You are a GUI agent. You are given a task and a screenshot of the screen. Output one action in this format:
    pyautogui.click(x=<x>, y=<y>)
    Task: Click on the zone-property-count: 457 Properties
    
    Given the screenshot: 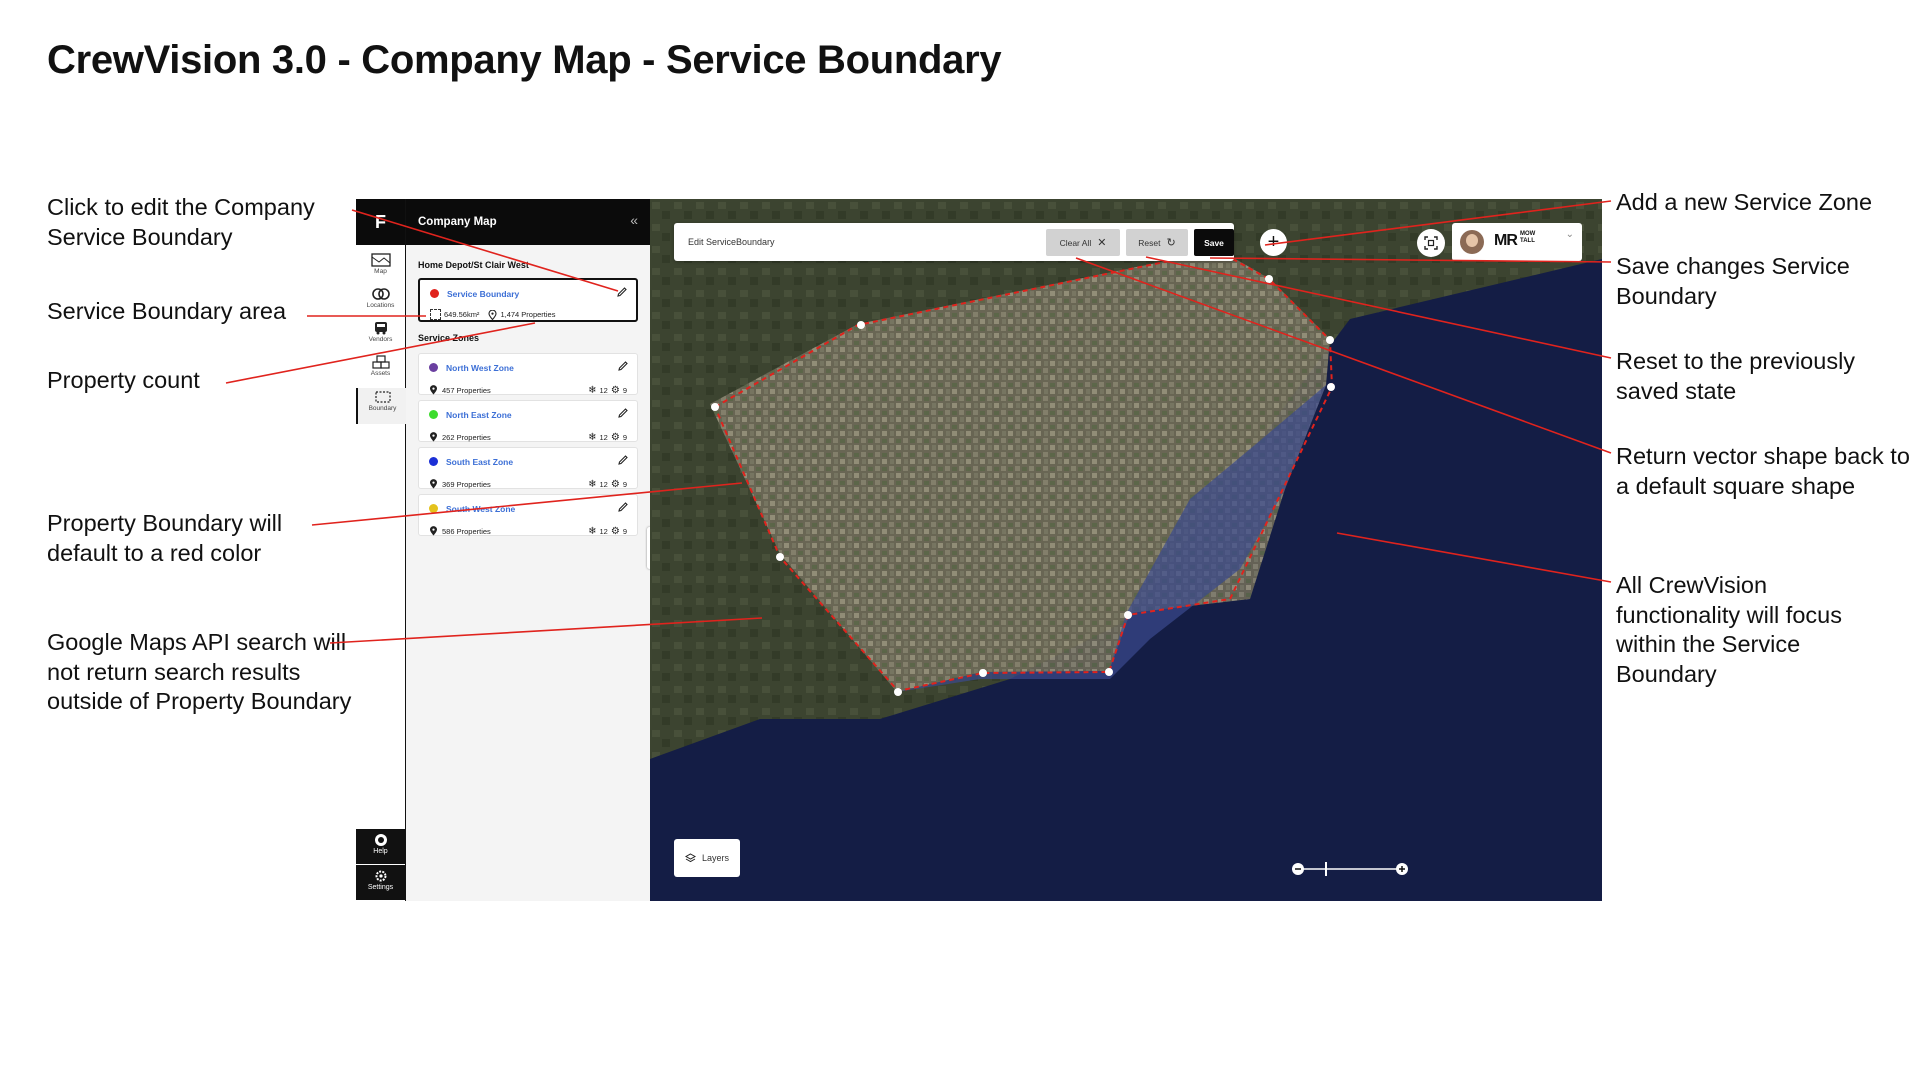 What is the action you would take?
    pyautogui.click(x=466, y=390)
    